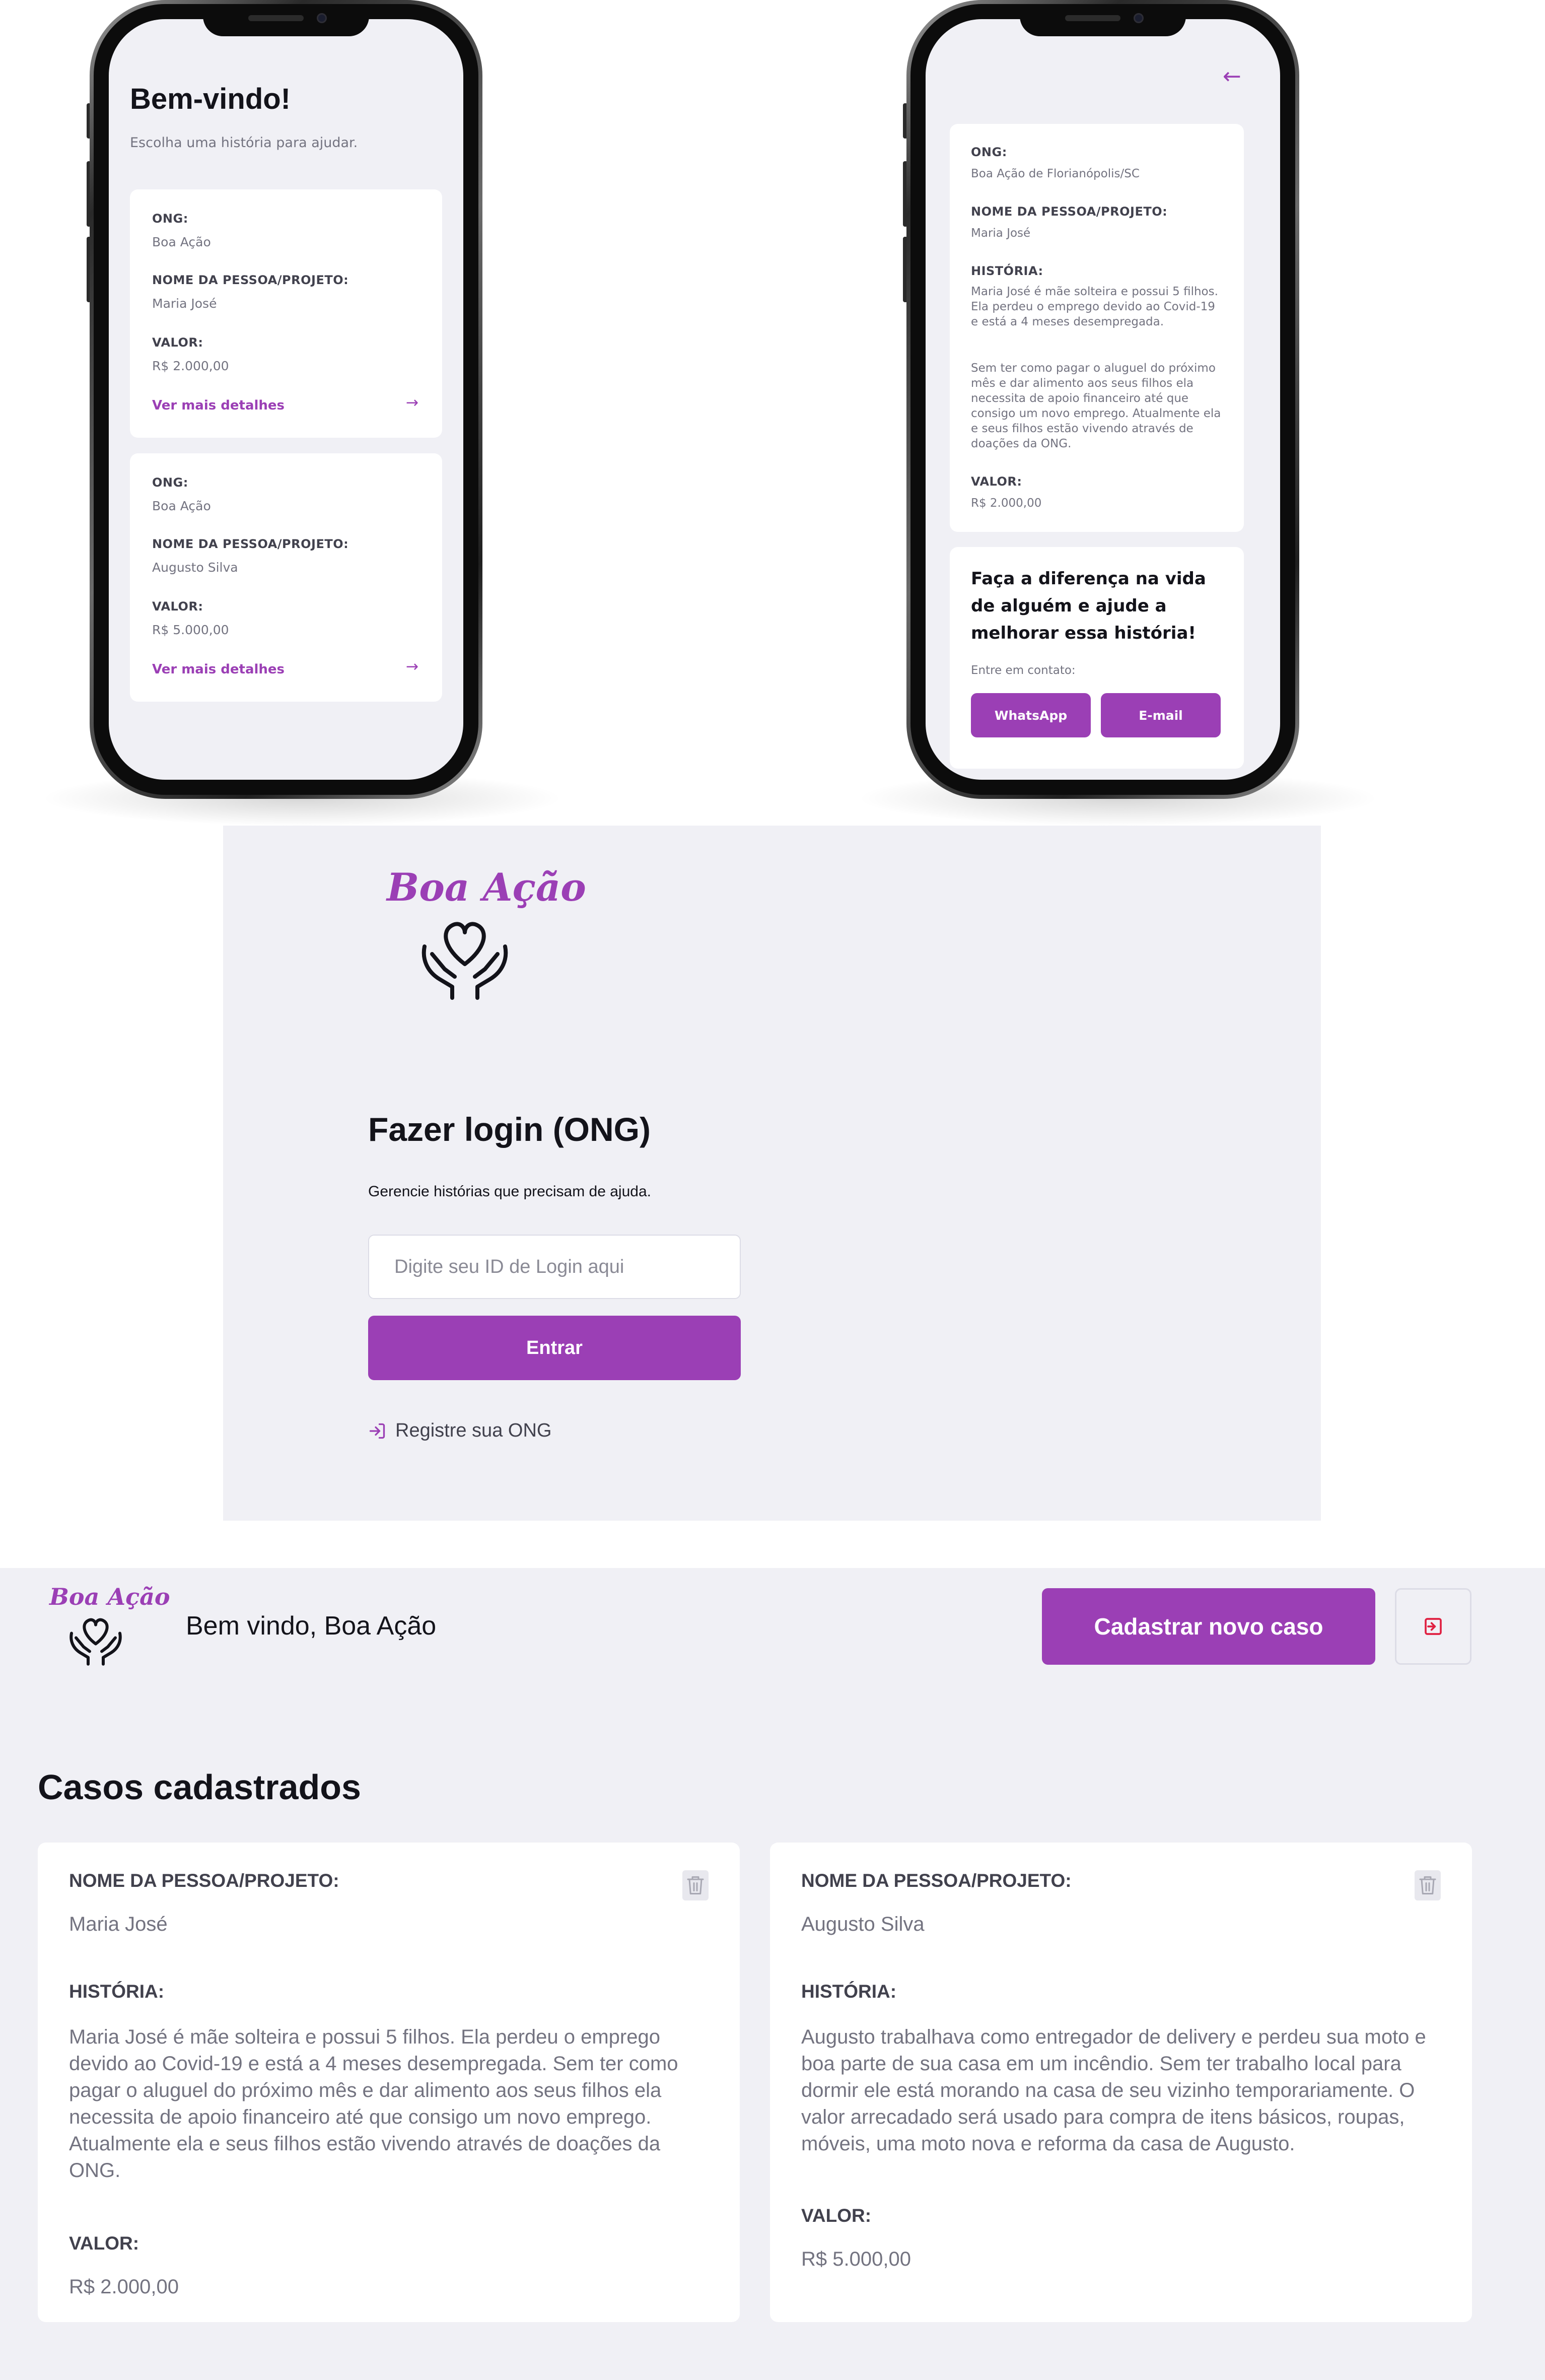 The height and width of the screenshot is (2380, 1545). What do you see at coordinates (377, 1431) in the screenshot?
I see `log-in-icon` at bounding box center [377, 1431].